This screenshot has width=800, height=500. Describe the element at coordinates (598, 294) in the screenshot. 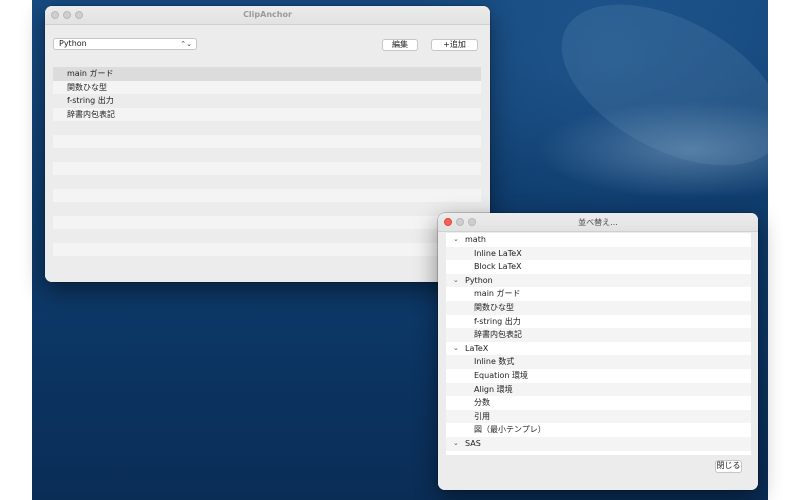

I see `outline-item: main ガード` at that location.